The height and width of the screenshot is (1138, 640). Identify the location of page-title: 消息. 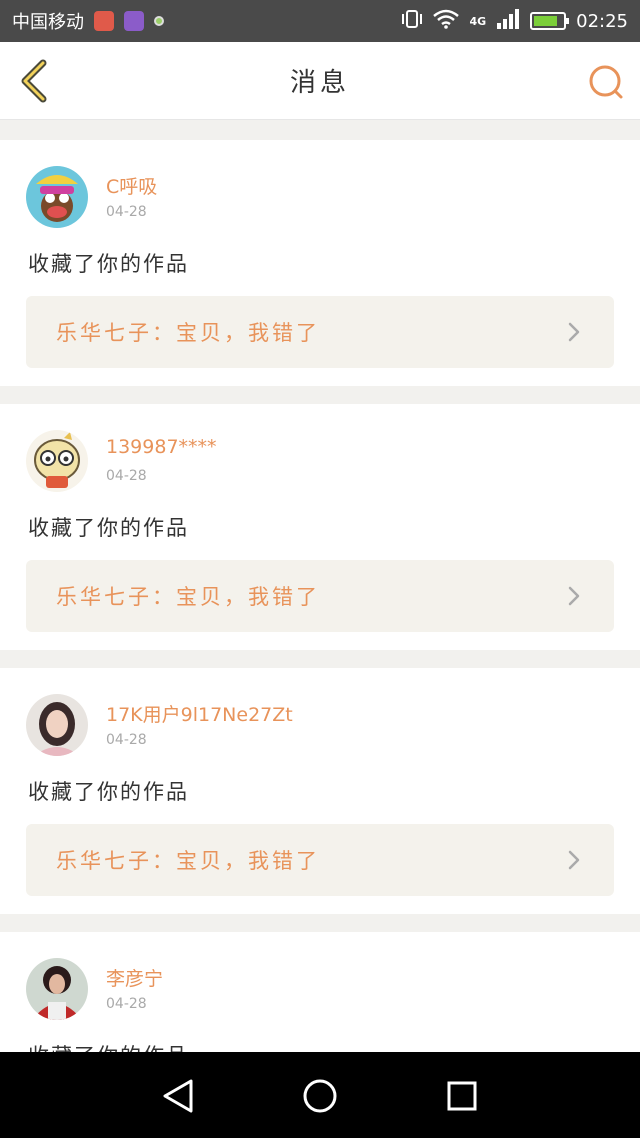
(319, 83).